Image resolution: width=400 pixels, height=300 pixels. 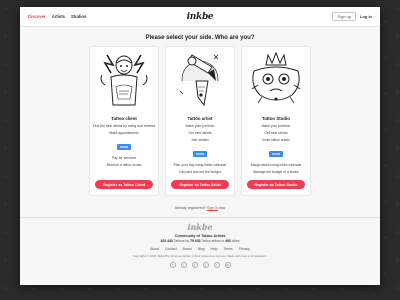 What do you see at coordinates (276, 172) in the screenshot?
I see `feature-text: Manage the budget of a studio` at bounding box center [276, 172].